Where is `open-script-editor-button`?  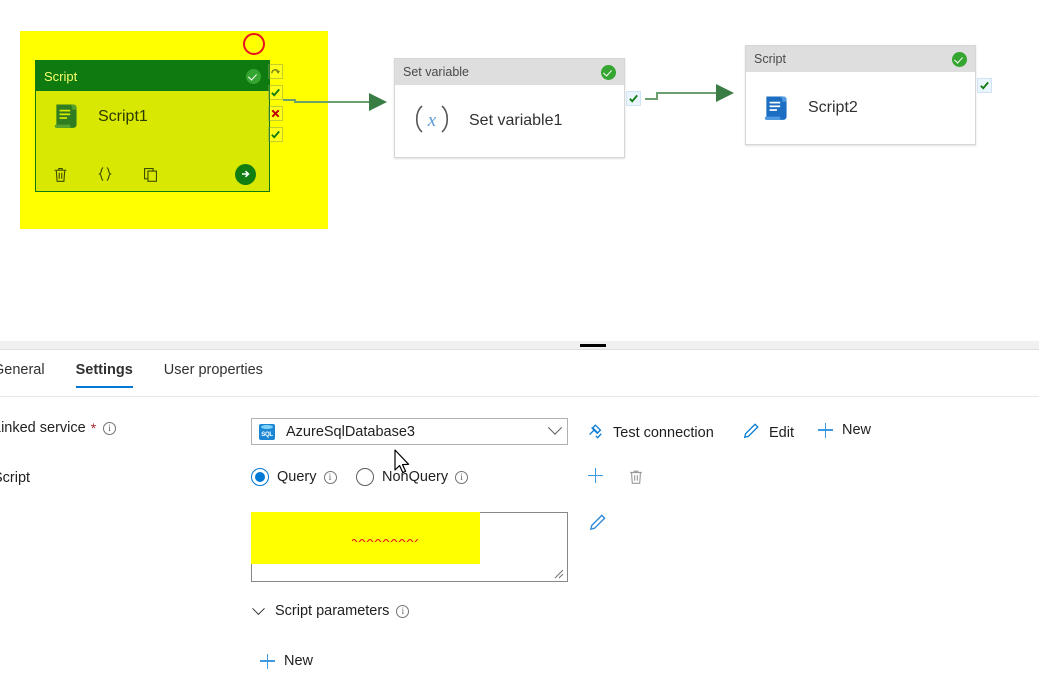 open-script-editor-button is located at coordinates (597, 524).